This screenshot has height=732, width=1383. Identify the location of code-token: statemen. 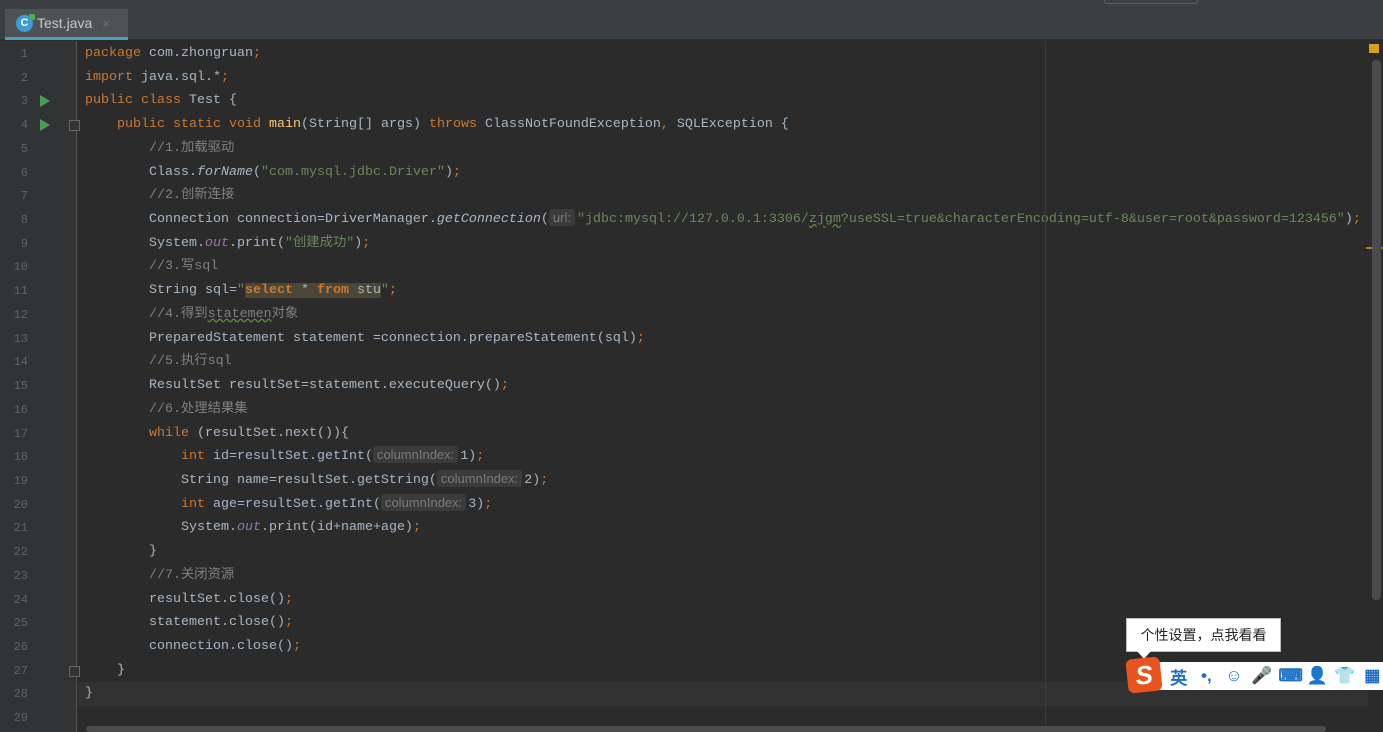
(239, 314).